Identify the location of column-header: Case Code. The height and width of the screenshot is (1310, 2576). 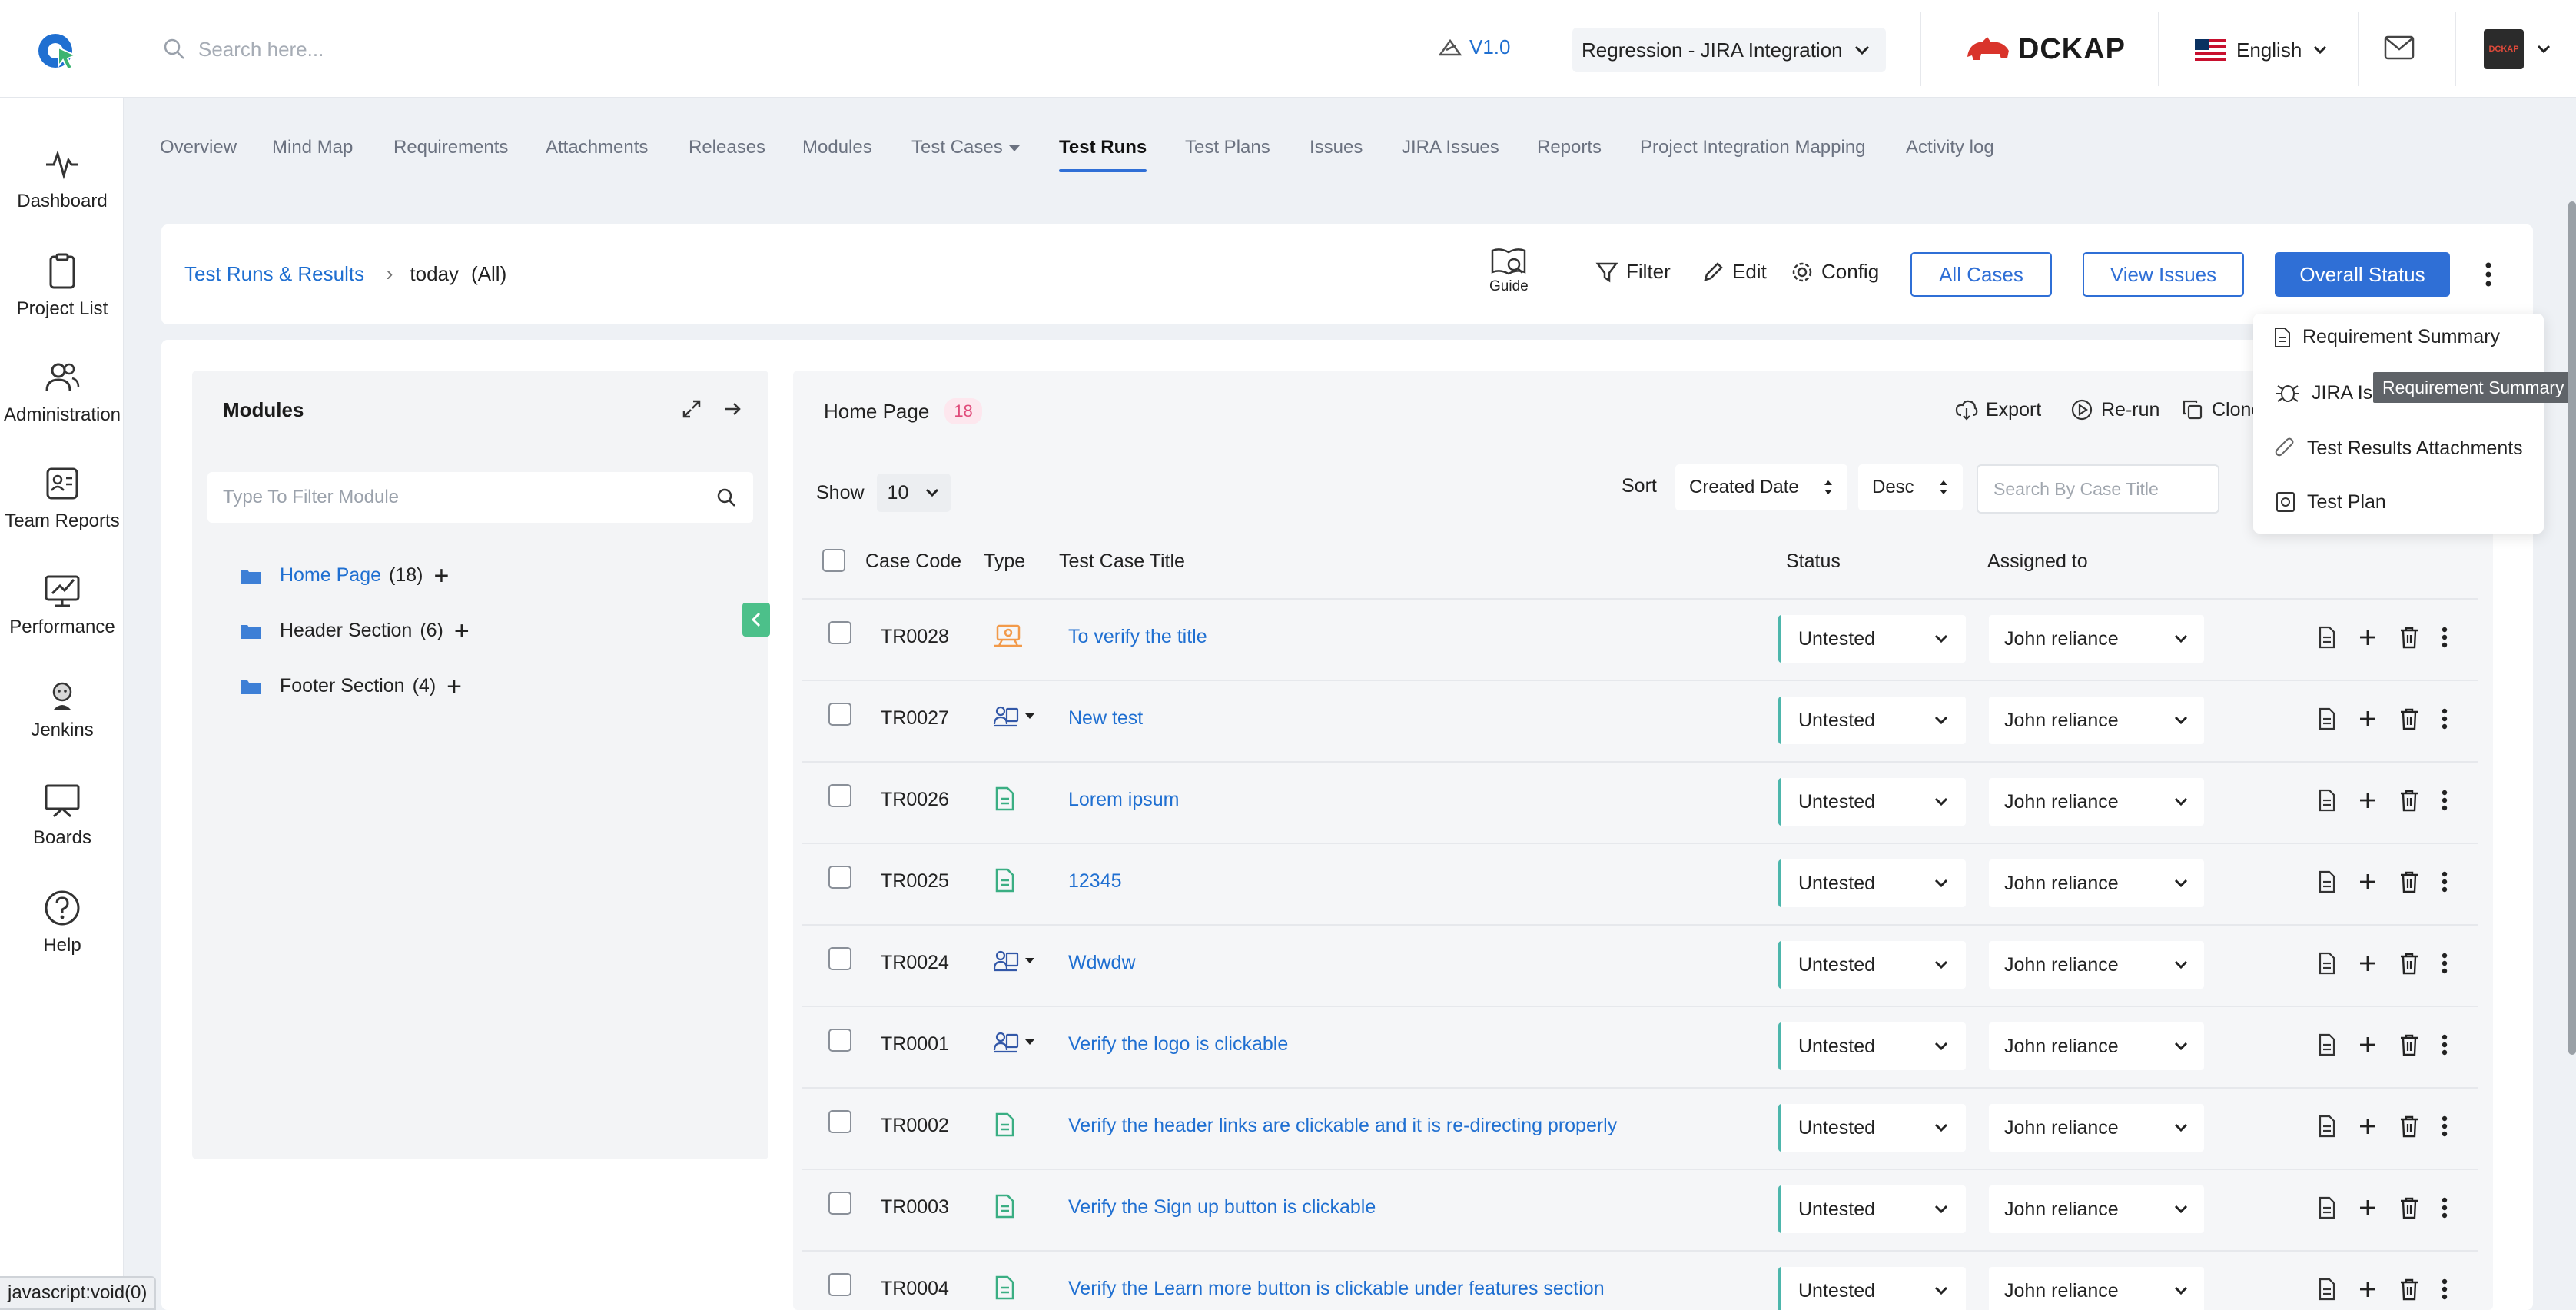
(913, 561).